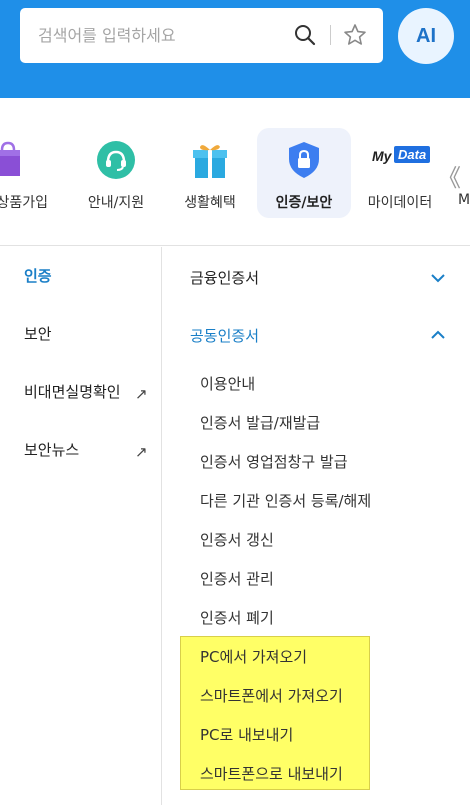 Image resolution: width=470 pixels, height=805 pixels. What do you see at coordinates (38, 275) in the screenshot?
I see `left-menu-item-auth: 인증` at bounding box center [38, 275].